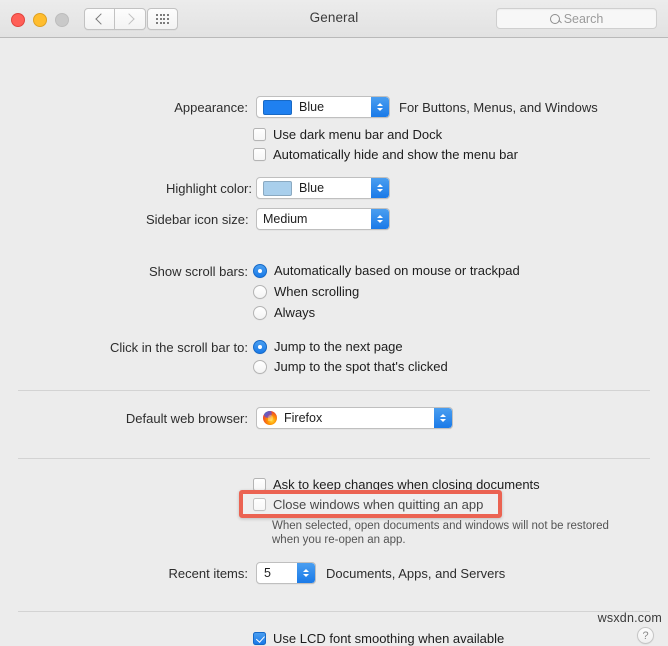 The width and height of the screenshot is (668, 646). What do you see at coordinates (285, 219) in the screenshot?
I see `sidebar-icon-size-value: Medium` at bounding box center [285, 219].